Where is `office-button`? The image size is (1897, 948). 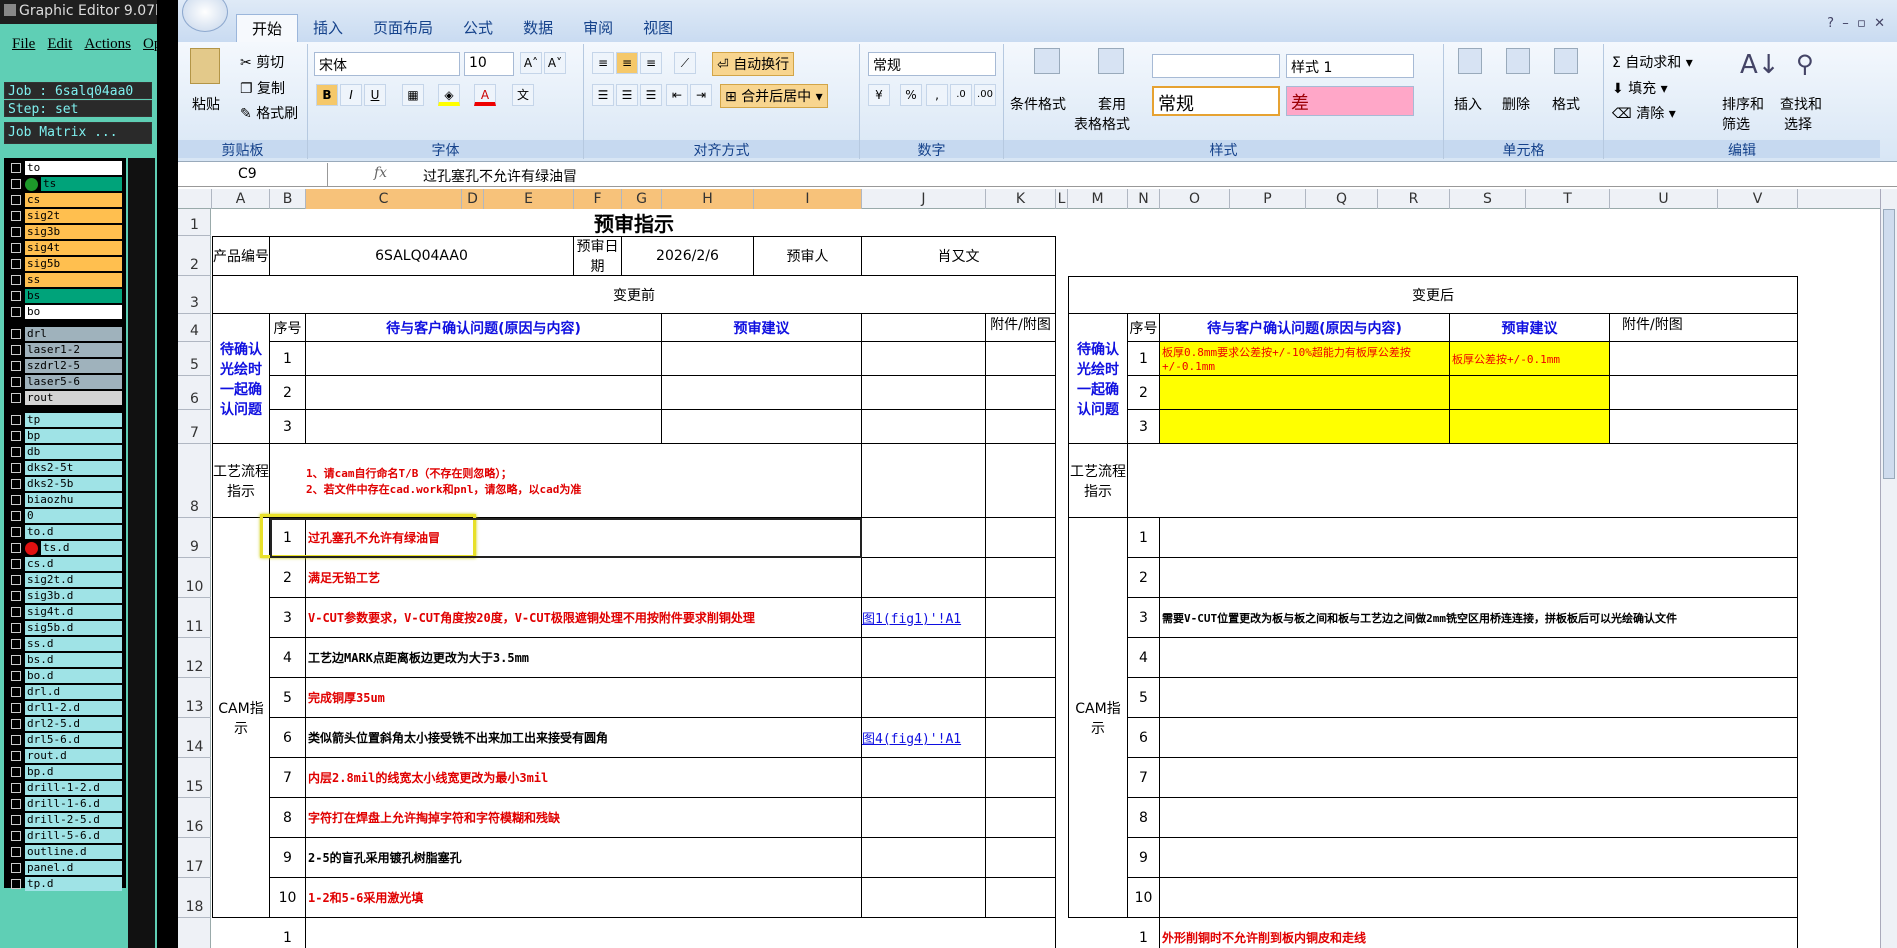
office-button is located at coordinates (205, 16).